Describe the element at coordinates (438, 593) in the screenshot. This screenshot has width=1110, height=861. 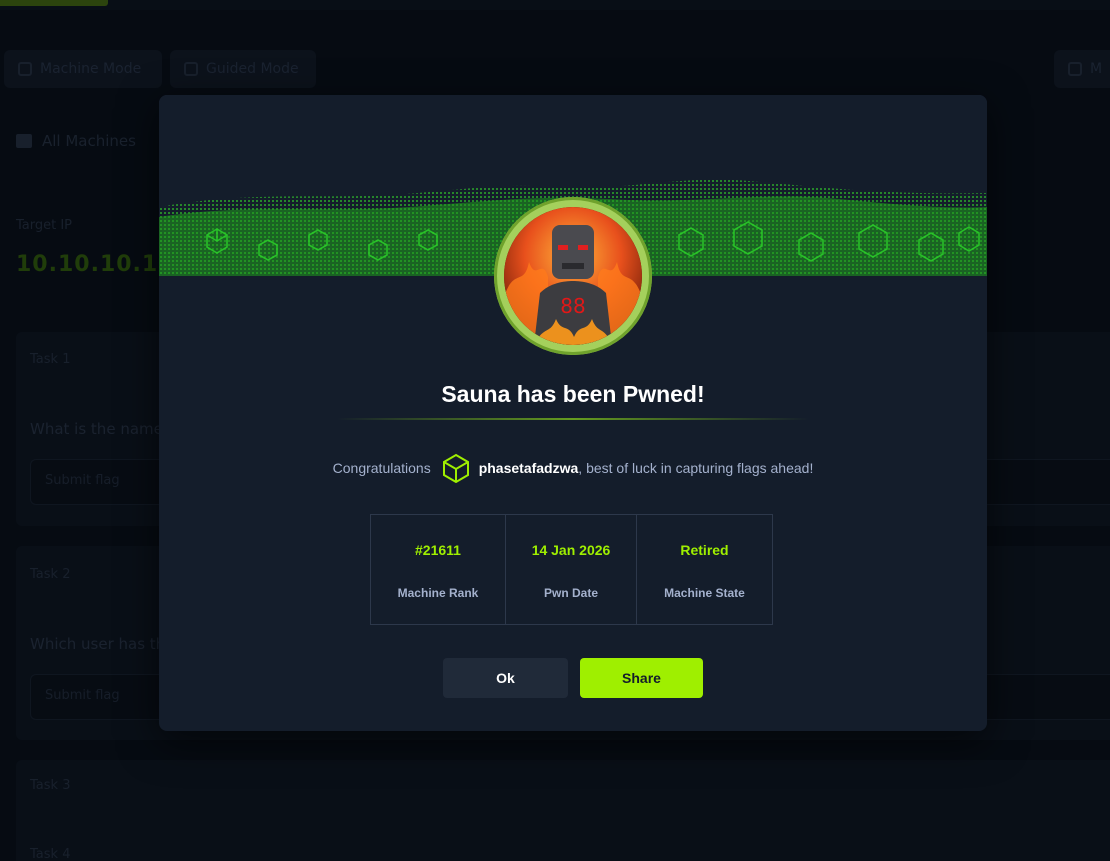
I see `stat-label: Machine Rank` at that location.